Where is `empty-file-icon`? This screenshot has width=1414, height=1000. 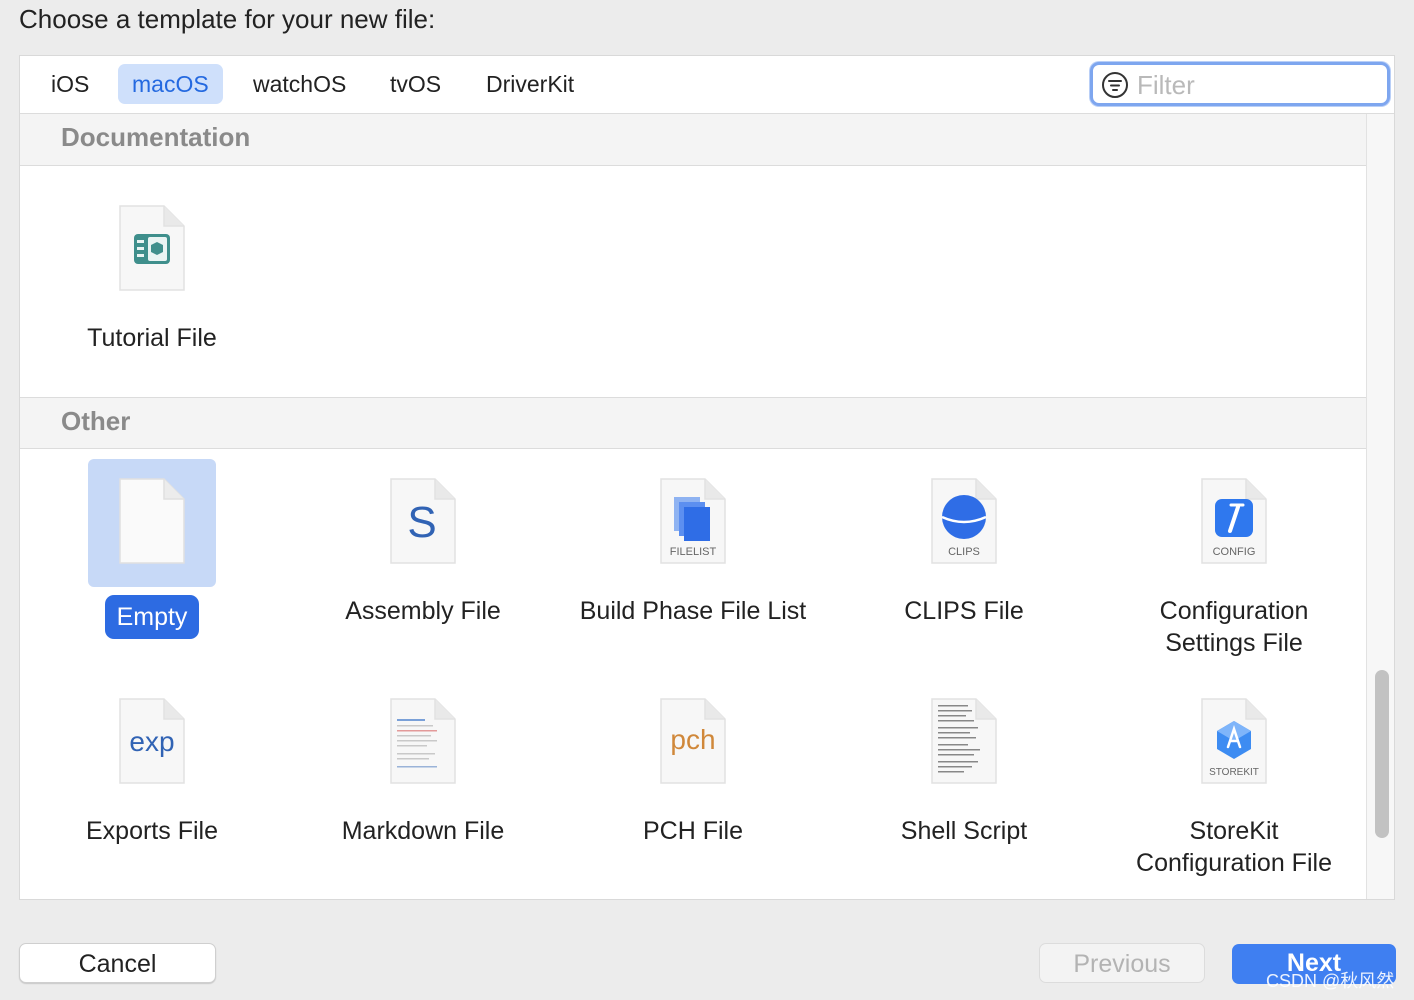
empty-file-icon is located at coordinates (152, 521).